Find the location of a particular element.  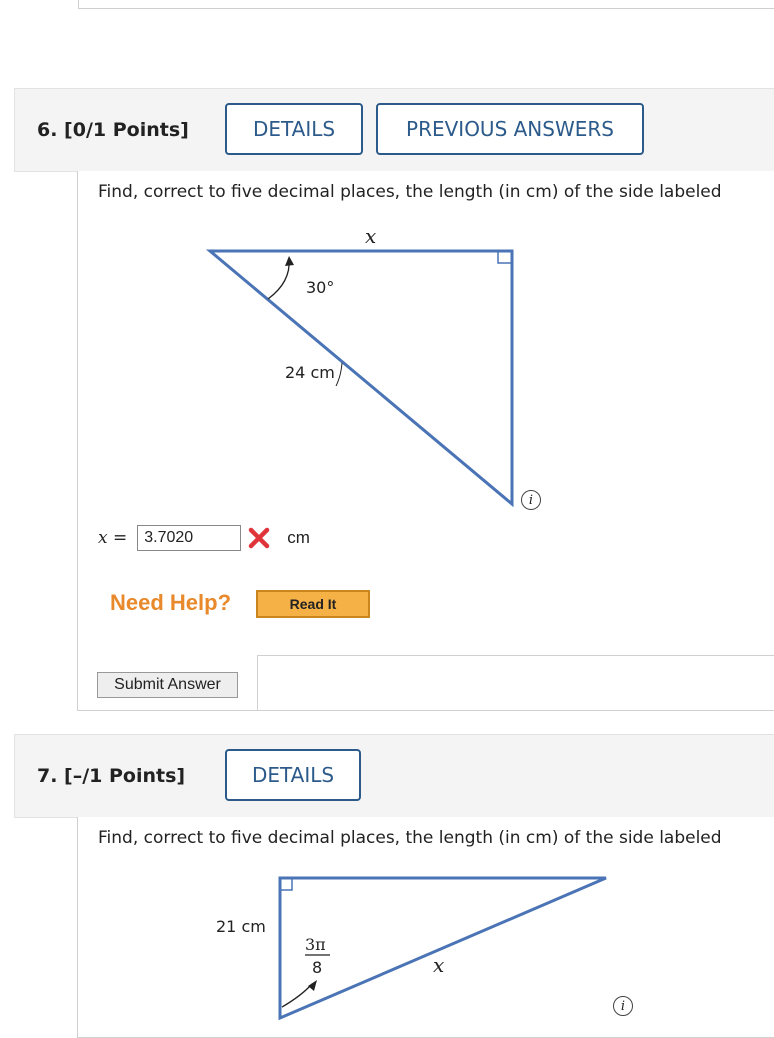

triangle-shape is located at coordinates (442, 948).